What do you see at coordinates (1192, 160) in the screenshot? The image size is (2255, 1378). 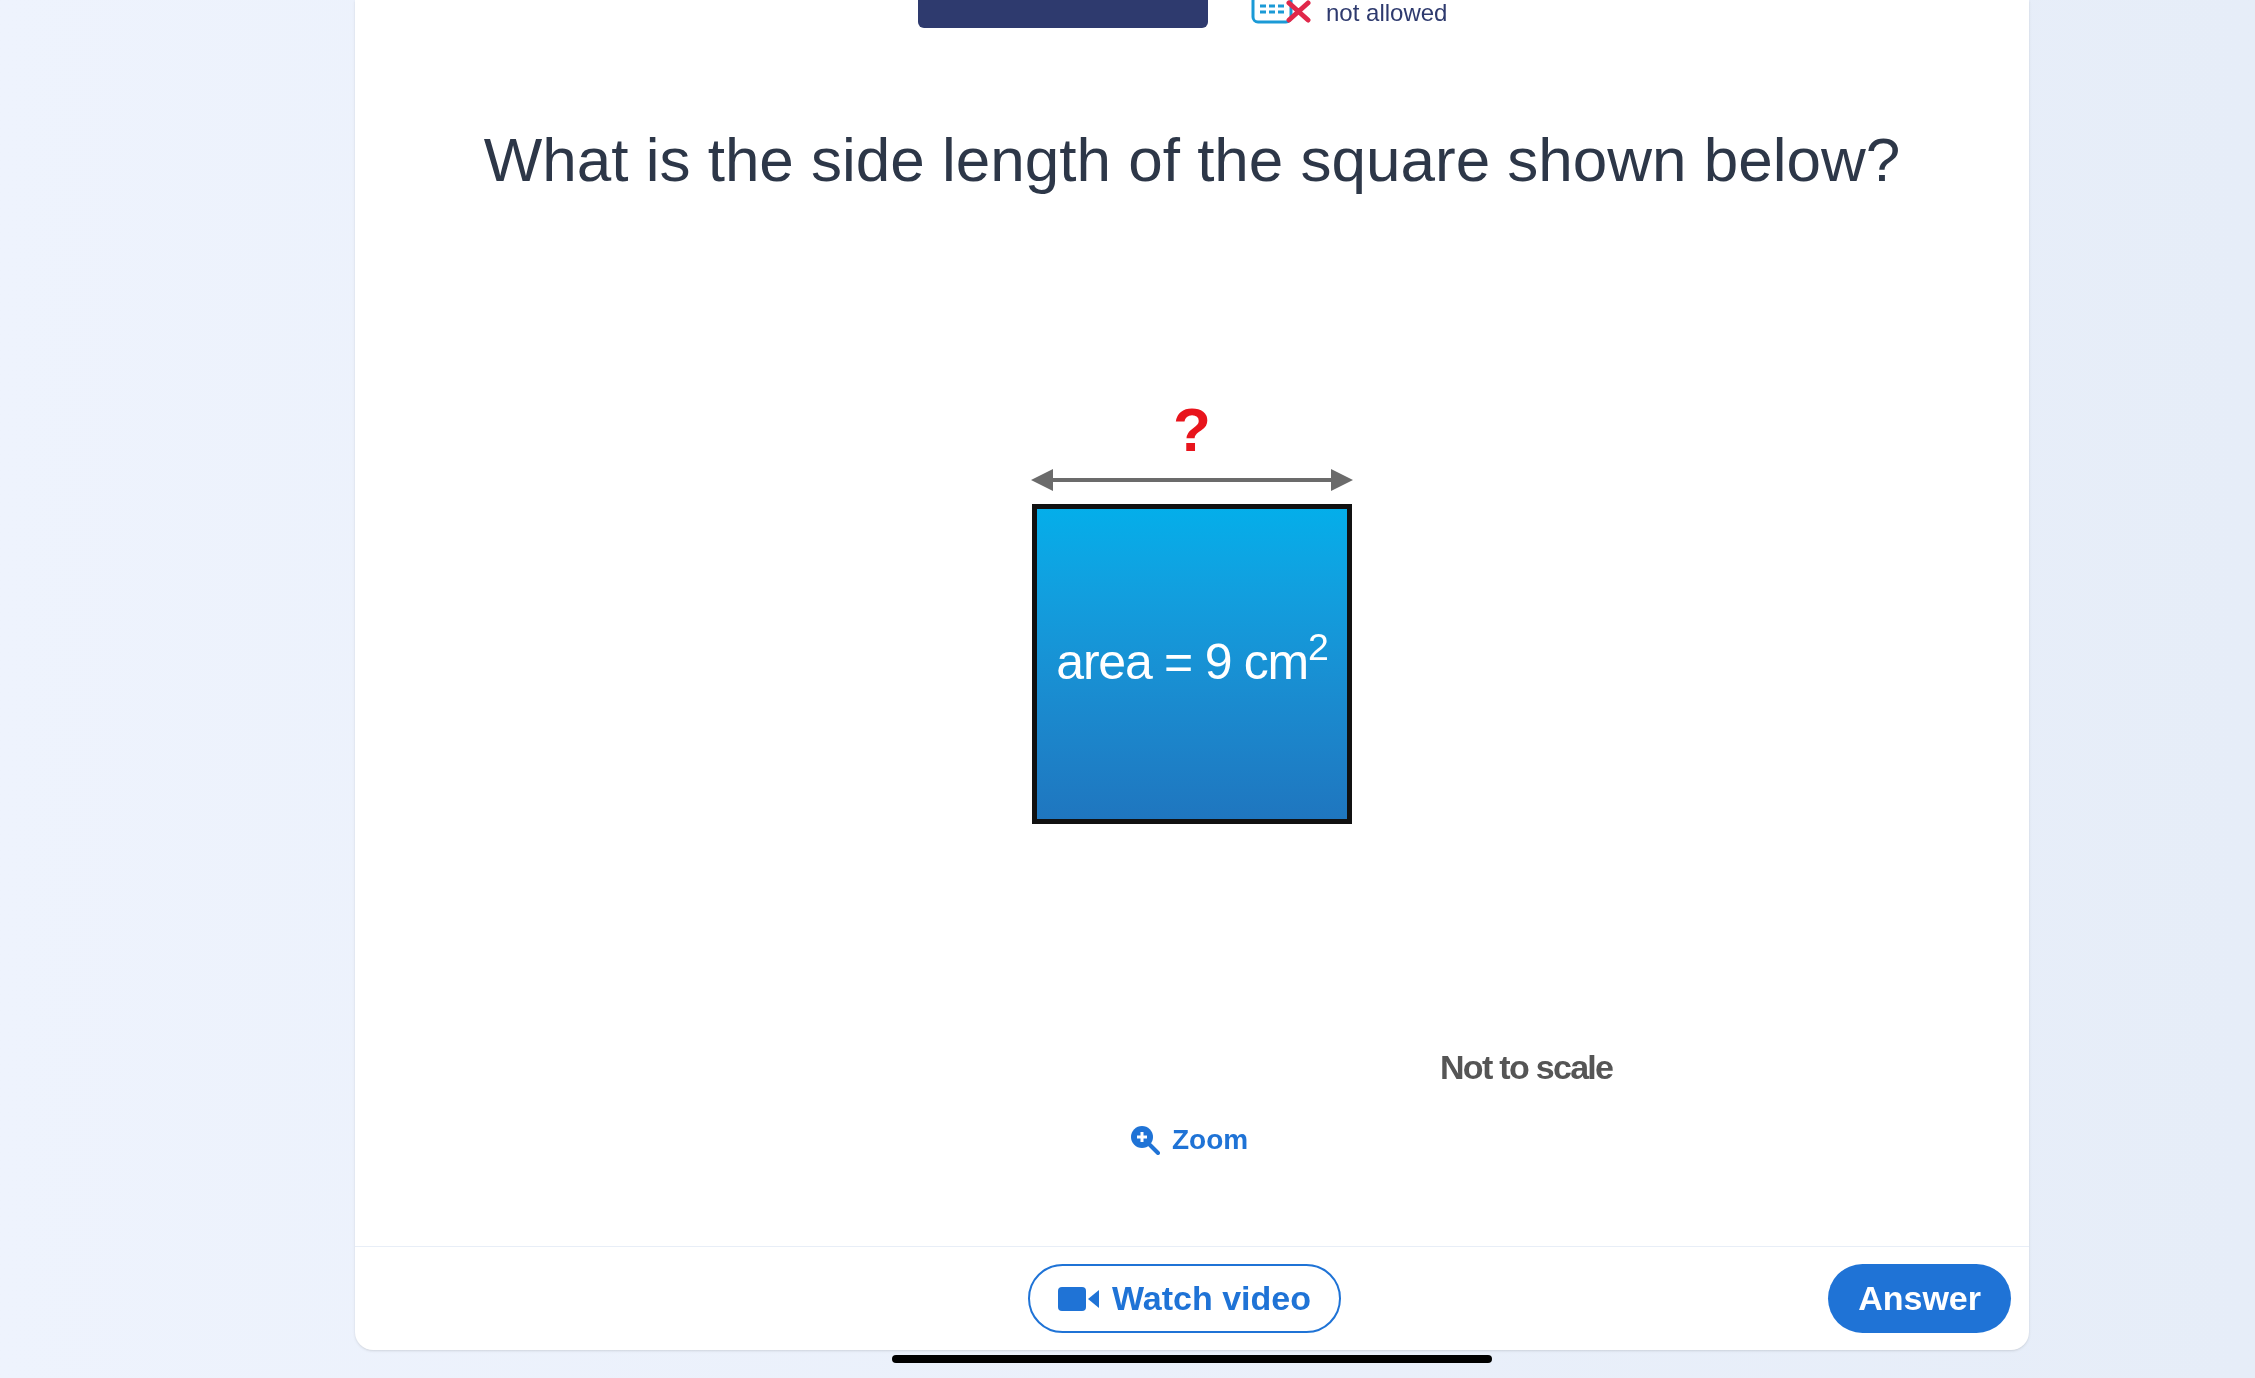 I see `question-text: What is the side length of the square shown below?` at bounding box center [1192, 160].